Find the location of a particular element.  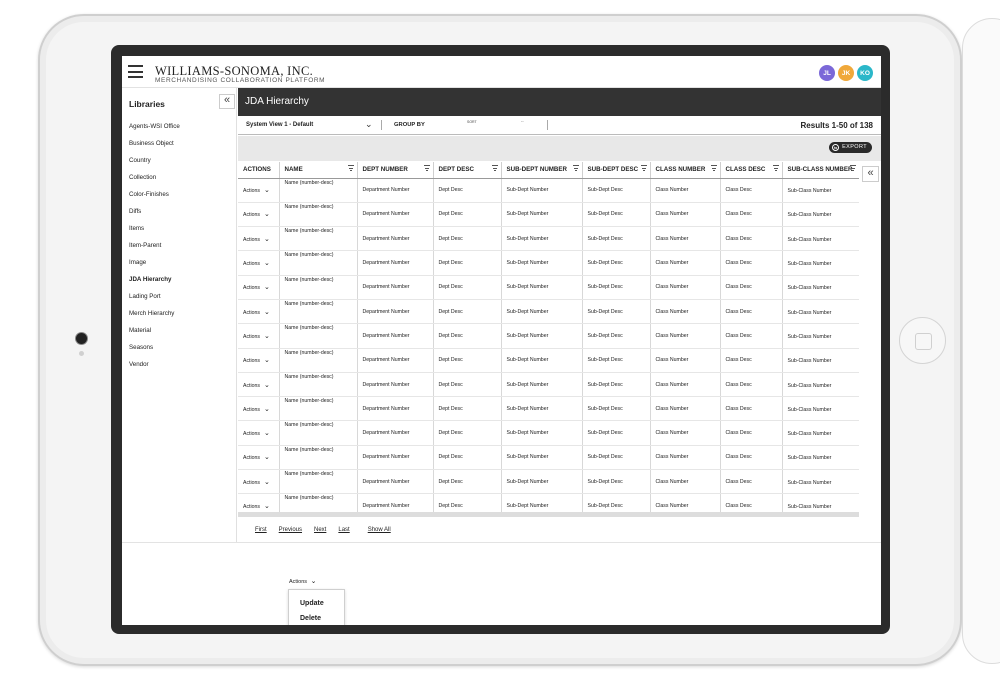

column-header: DEPT NUMBER is located at coordinates (395, 170).